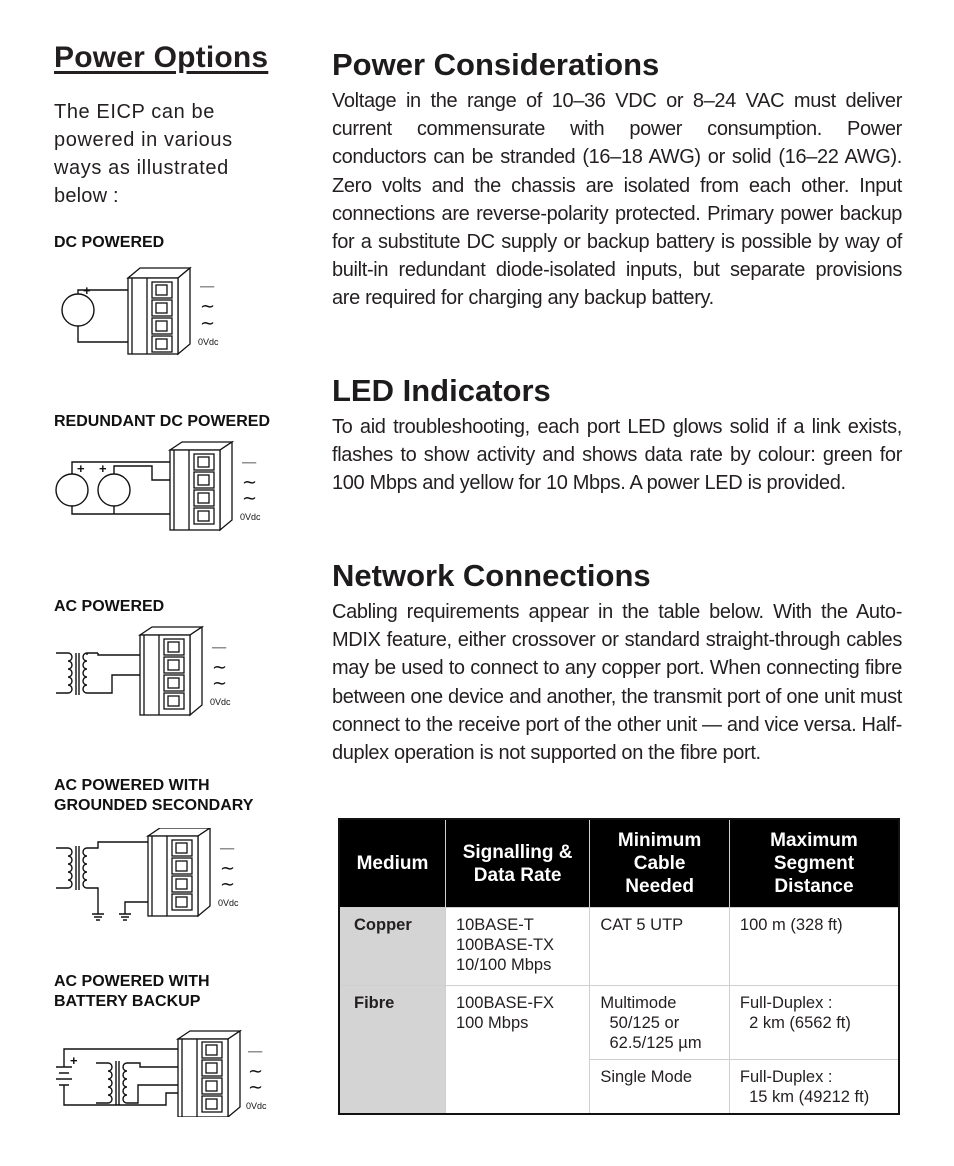 The height and width of the screenshot is (1166, 954). I want to click on dc-powered-diagram: + ── ∼ ∼ 0Vdc, so click(140, 311).